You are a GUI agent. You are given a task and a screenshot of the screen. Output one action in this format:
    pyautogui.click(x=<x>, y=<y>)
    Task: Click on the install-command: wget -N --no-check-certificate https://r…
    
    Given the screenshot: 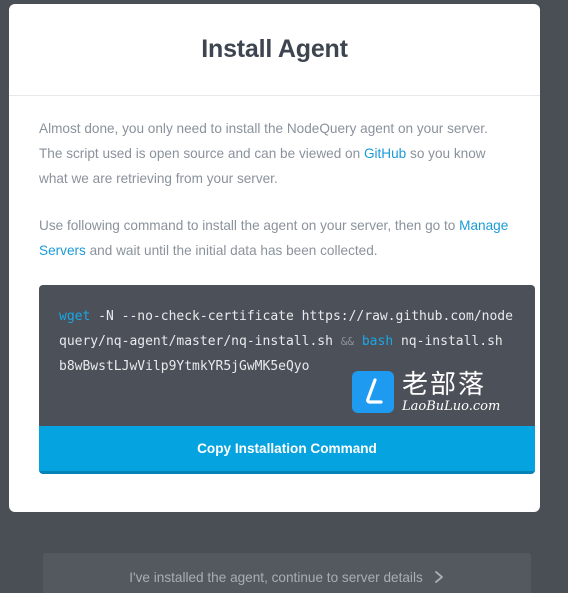 What is the action you would take?
    pyautogui.click(x=287, y=341)
    